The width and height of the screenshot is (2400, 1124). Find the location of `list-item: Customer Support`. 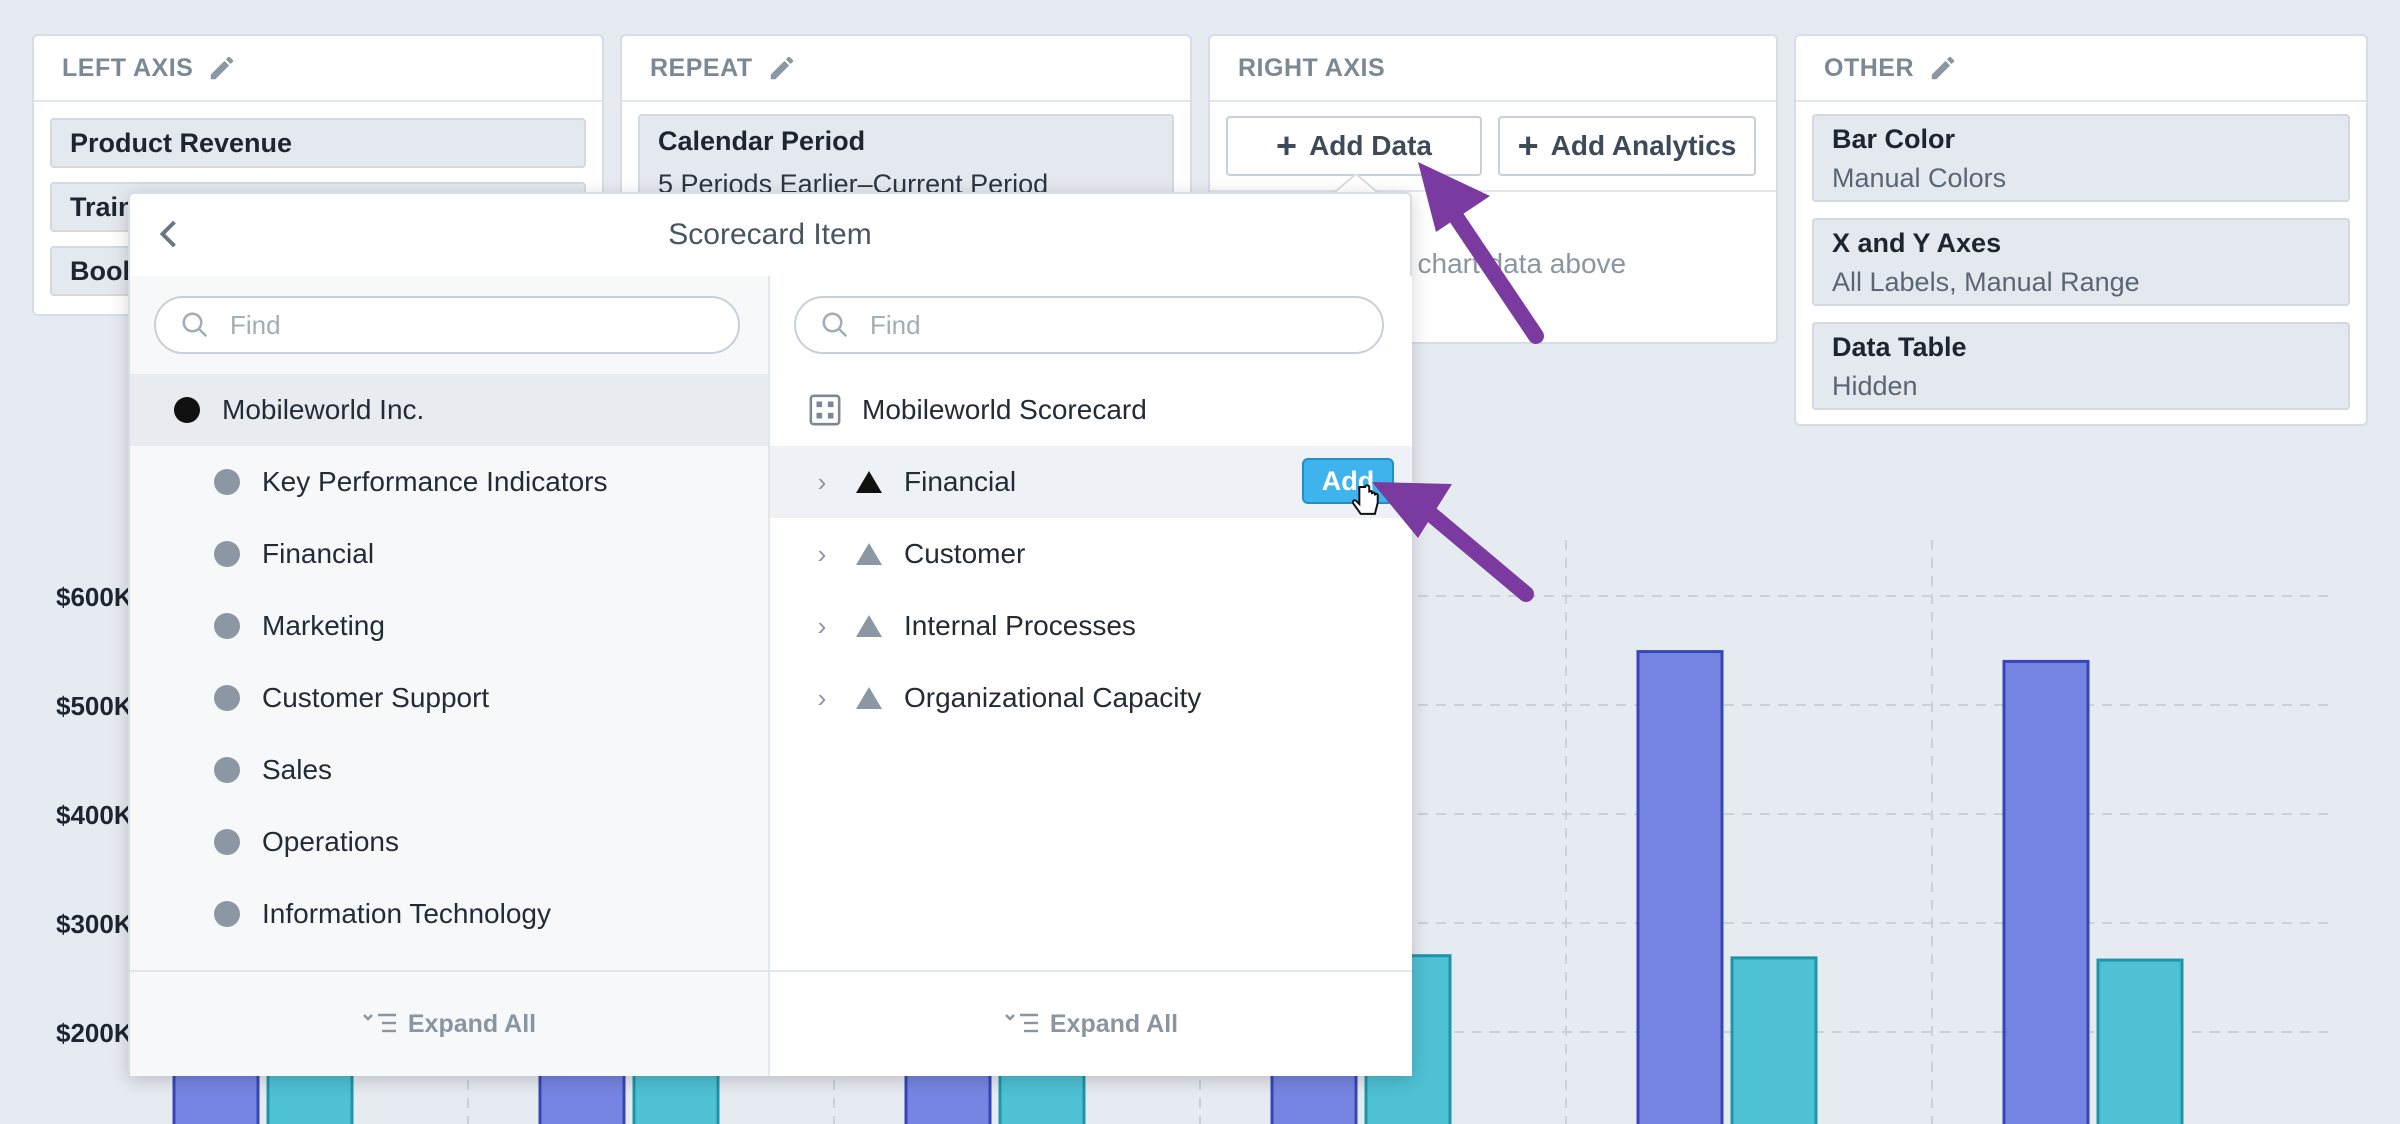

list-item: Customer Support is located at coordinates (449, 698).